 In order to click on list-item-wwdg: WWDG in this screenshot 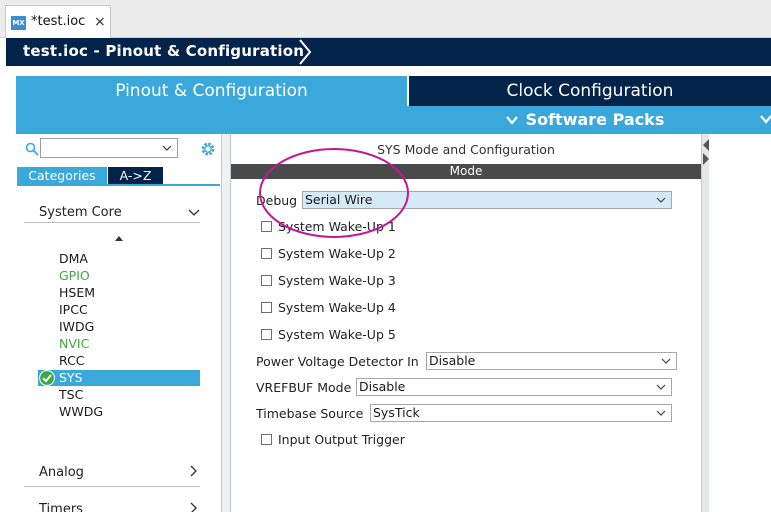, I will do `click(81, 411)`.